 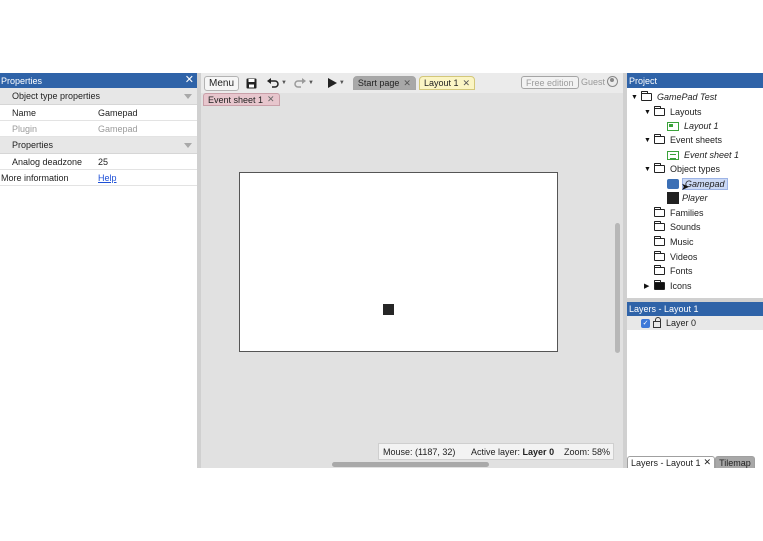 What do you see at coordinates (22, 80) in the screenshot?
I see `properties-title: Properties` at bounding box center [22, 80].